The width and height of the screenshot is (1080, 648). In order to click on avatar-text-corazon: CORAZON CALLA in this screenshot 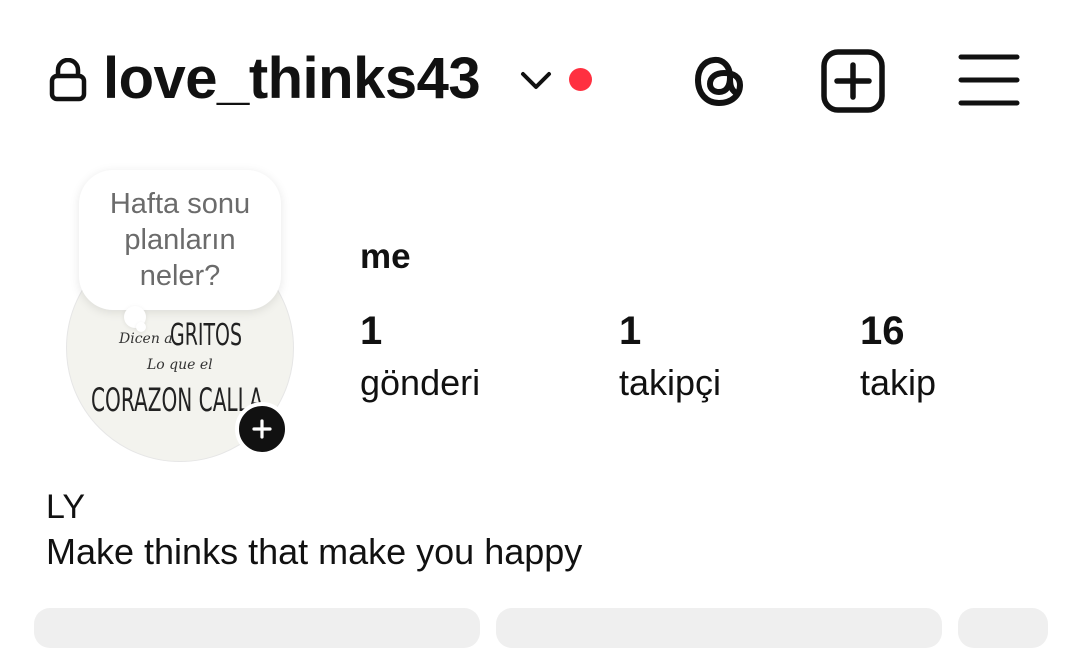, I will do `click(177, 400)`.